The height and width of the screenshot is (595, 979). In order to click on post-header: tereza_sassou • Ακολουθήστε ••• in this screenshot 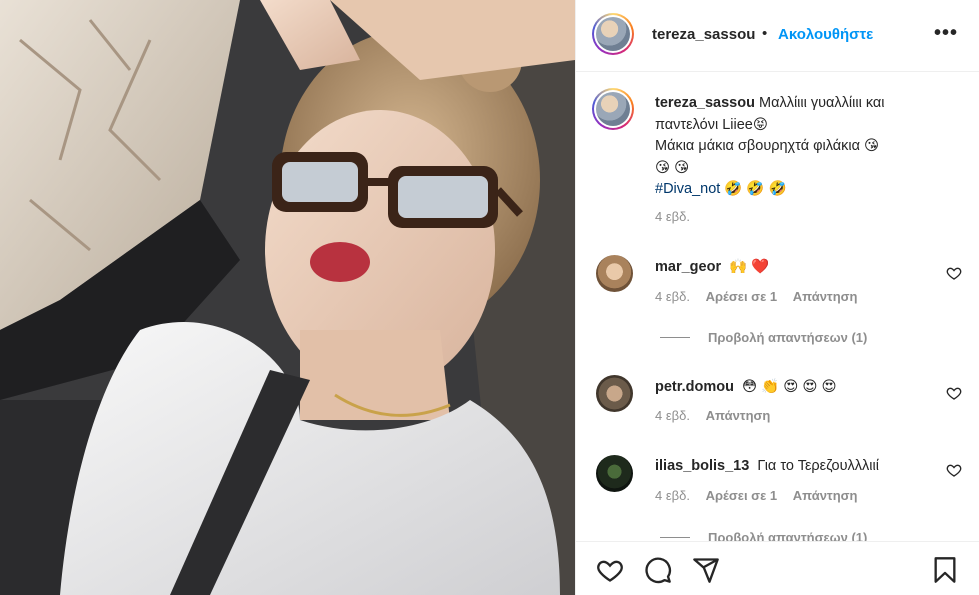, I will do `click(777, 36)`.